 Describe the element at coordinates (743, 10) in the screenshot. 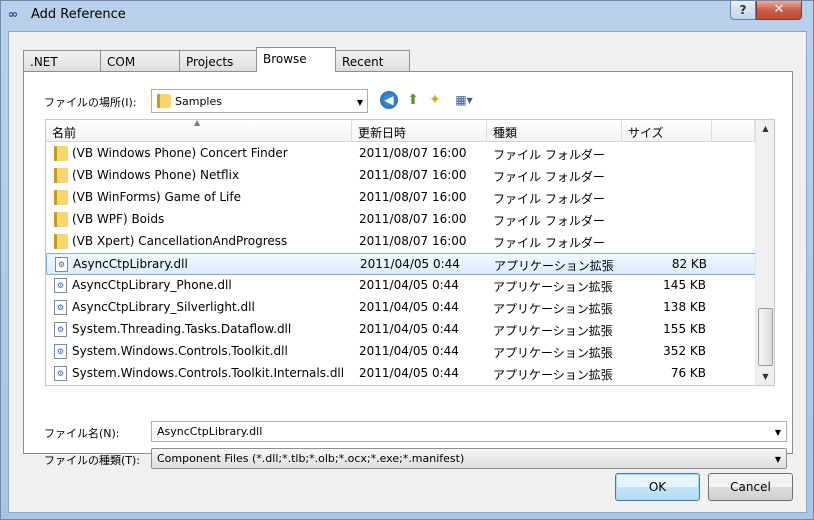

I see `help-button: ?` at that location.